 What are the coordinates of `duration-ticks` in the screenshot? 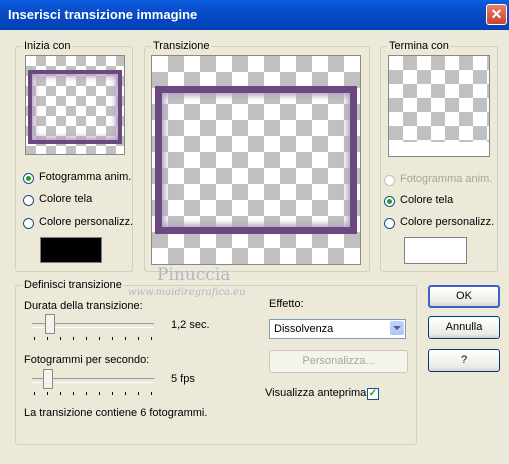 It's located at (94, 339).